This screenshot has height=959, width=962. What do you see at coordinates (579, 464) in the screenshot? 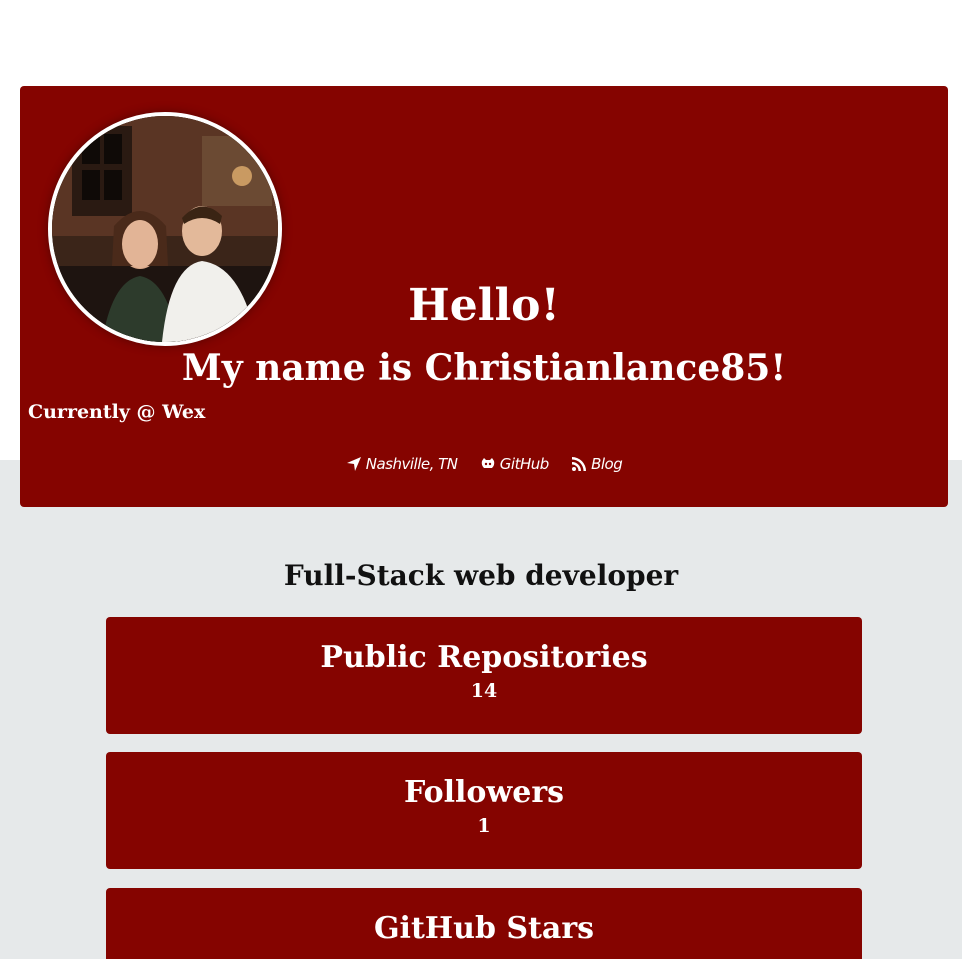
I see `rss-icon` at bounding box center [579, 464].